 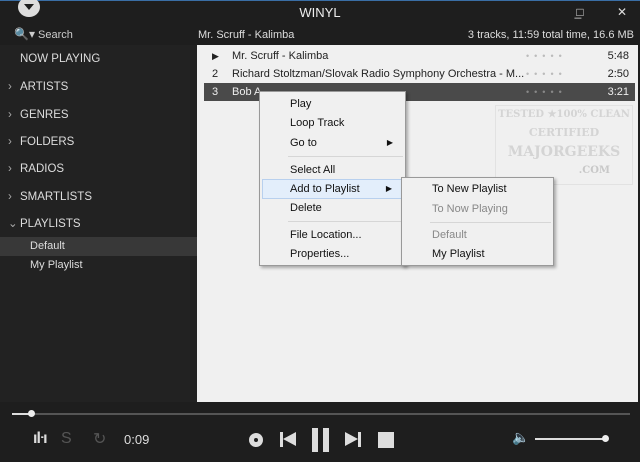 What do you see at coordinates (605, 438) in the screenshot?
I see `volume-handle` at bounding box center [605, 438].